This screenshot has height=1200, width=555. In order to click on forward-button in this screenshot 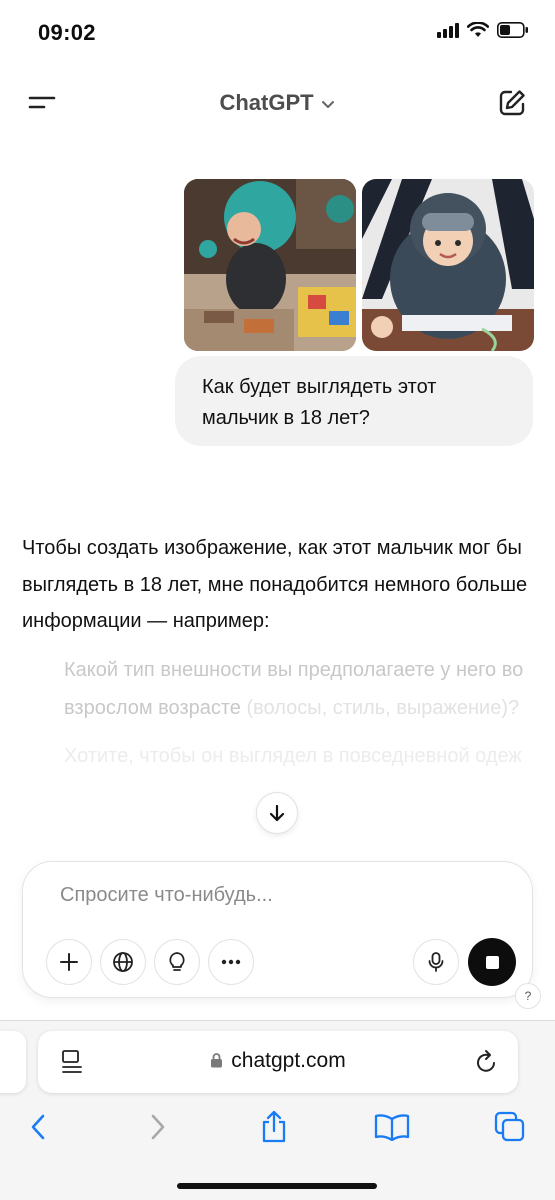, I will do `click(158, 1127)`.